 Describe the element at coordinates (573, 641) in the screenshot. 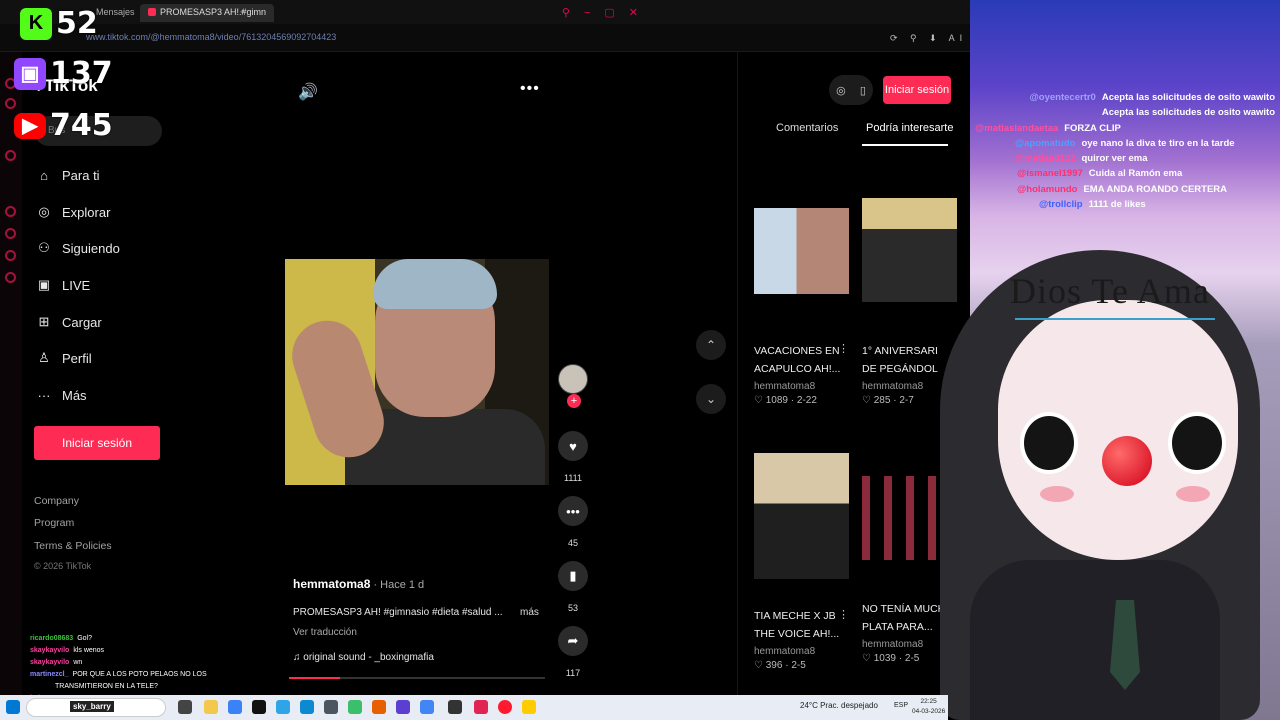

I see `share-button: ➦` at that location.